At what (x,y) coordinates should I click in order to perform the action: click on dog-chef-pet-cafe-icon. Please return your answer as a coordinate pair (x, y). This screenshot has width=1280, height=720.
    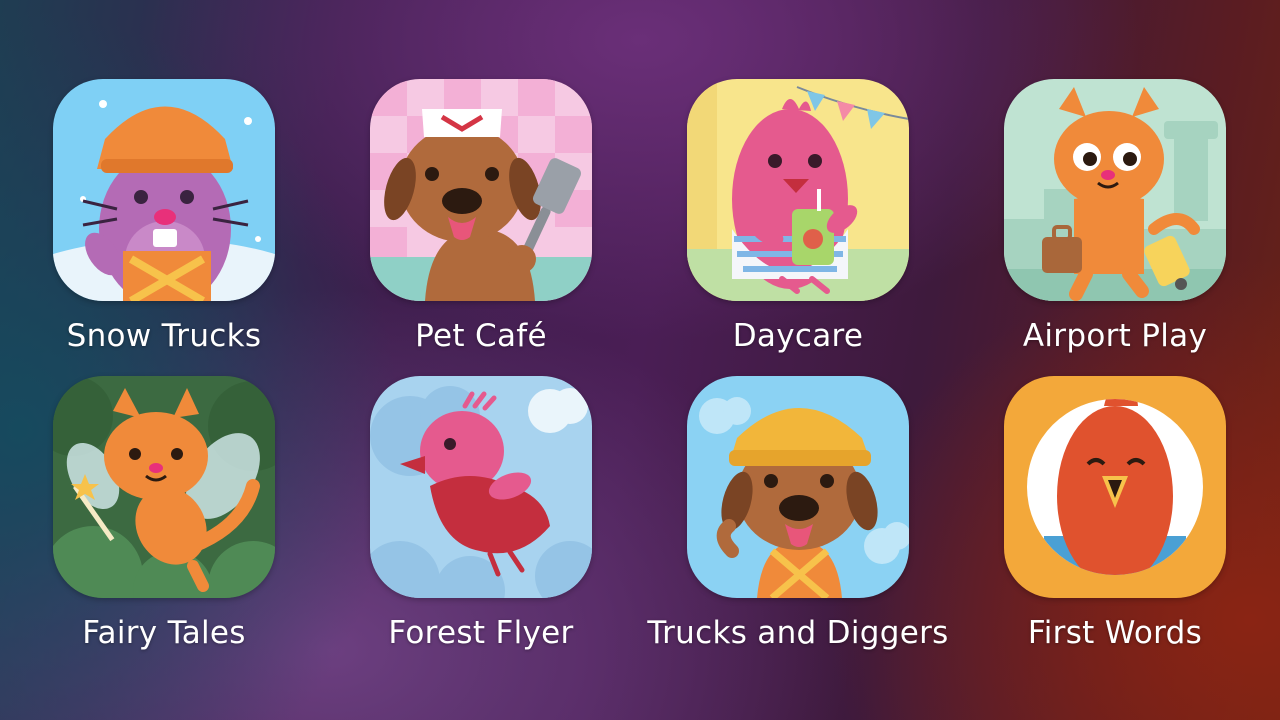
    Looking at the image, I should click on (481, 190).